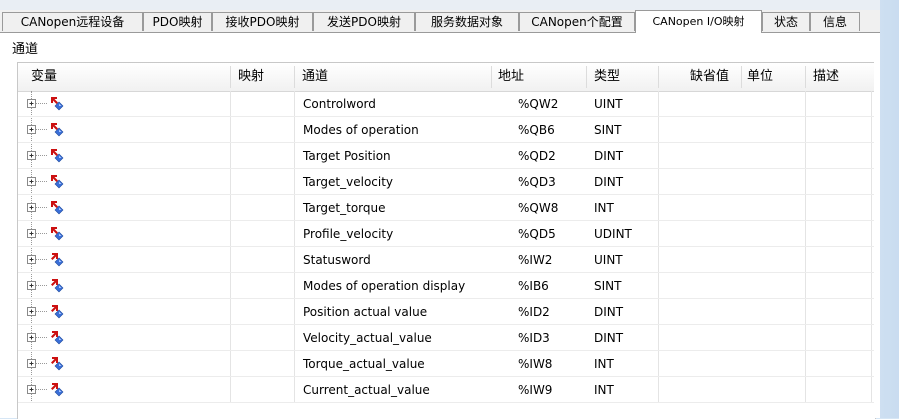  What do you see at coordinates (262, 21) in the screenshot?
I see `tab-receive-pdo-mapping: 接收PDO映射` at bounding box center [262, 21].